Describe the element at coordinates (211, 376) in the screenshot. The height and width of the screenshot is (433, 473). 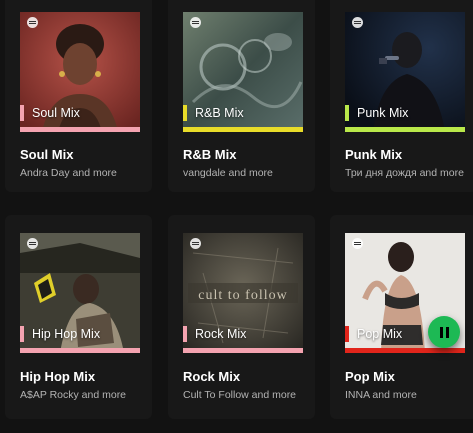
I see `mix-title: Rock Mix` at that location.